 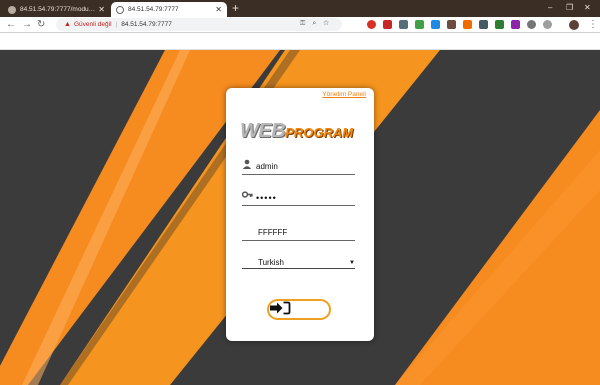 I want to click on logo: WEBPROGRAM, so click(x=296, y=131).